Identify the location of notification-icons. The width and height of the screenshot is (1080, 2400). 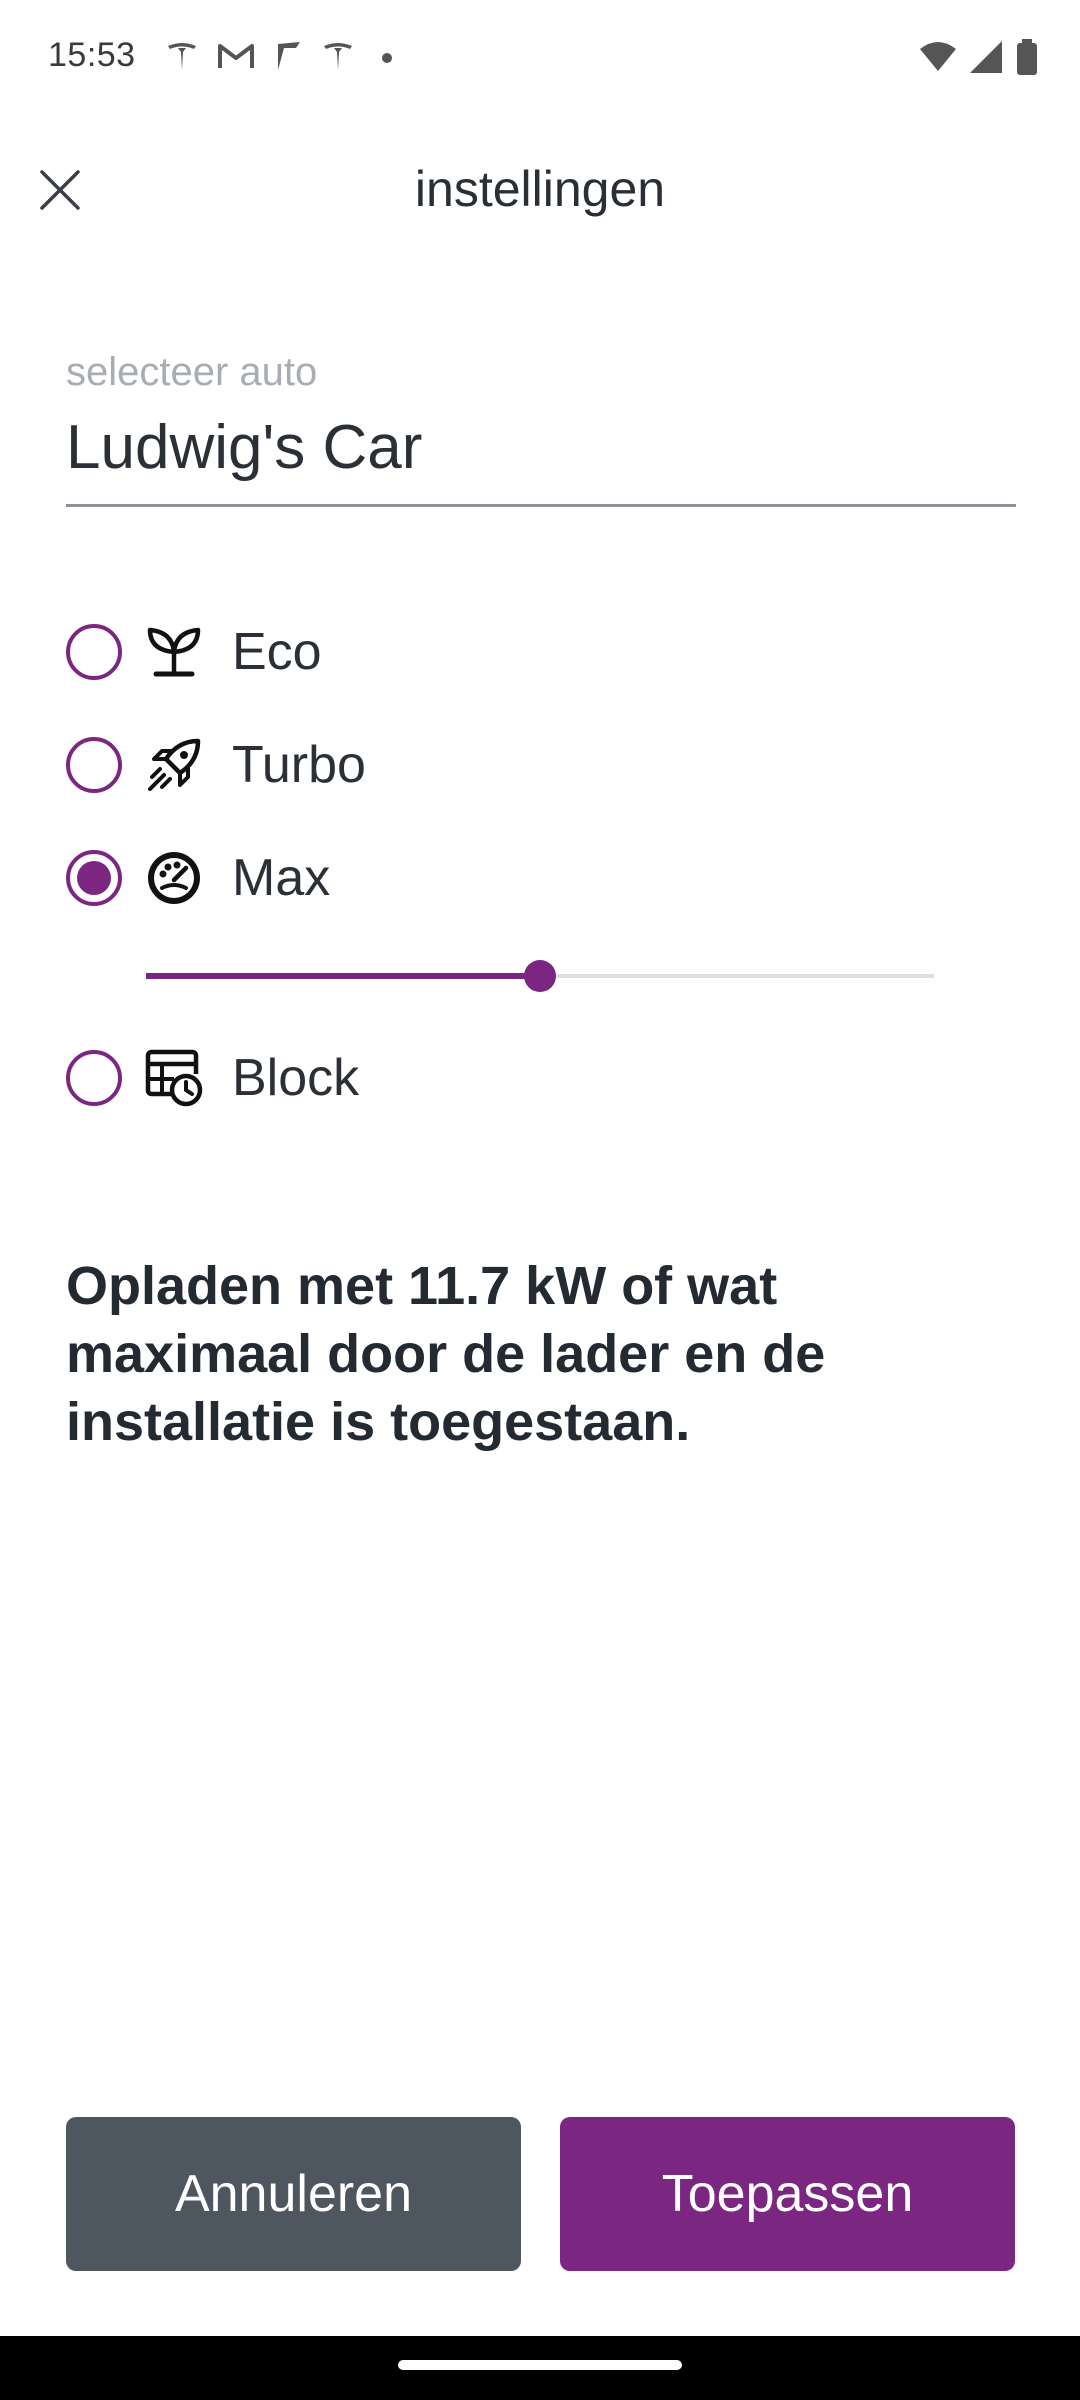
(283, 56).